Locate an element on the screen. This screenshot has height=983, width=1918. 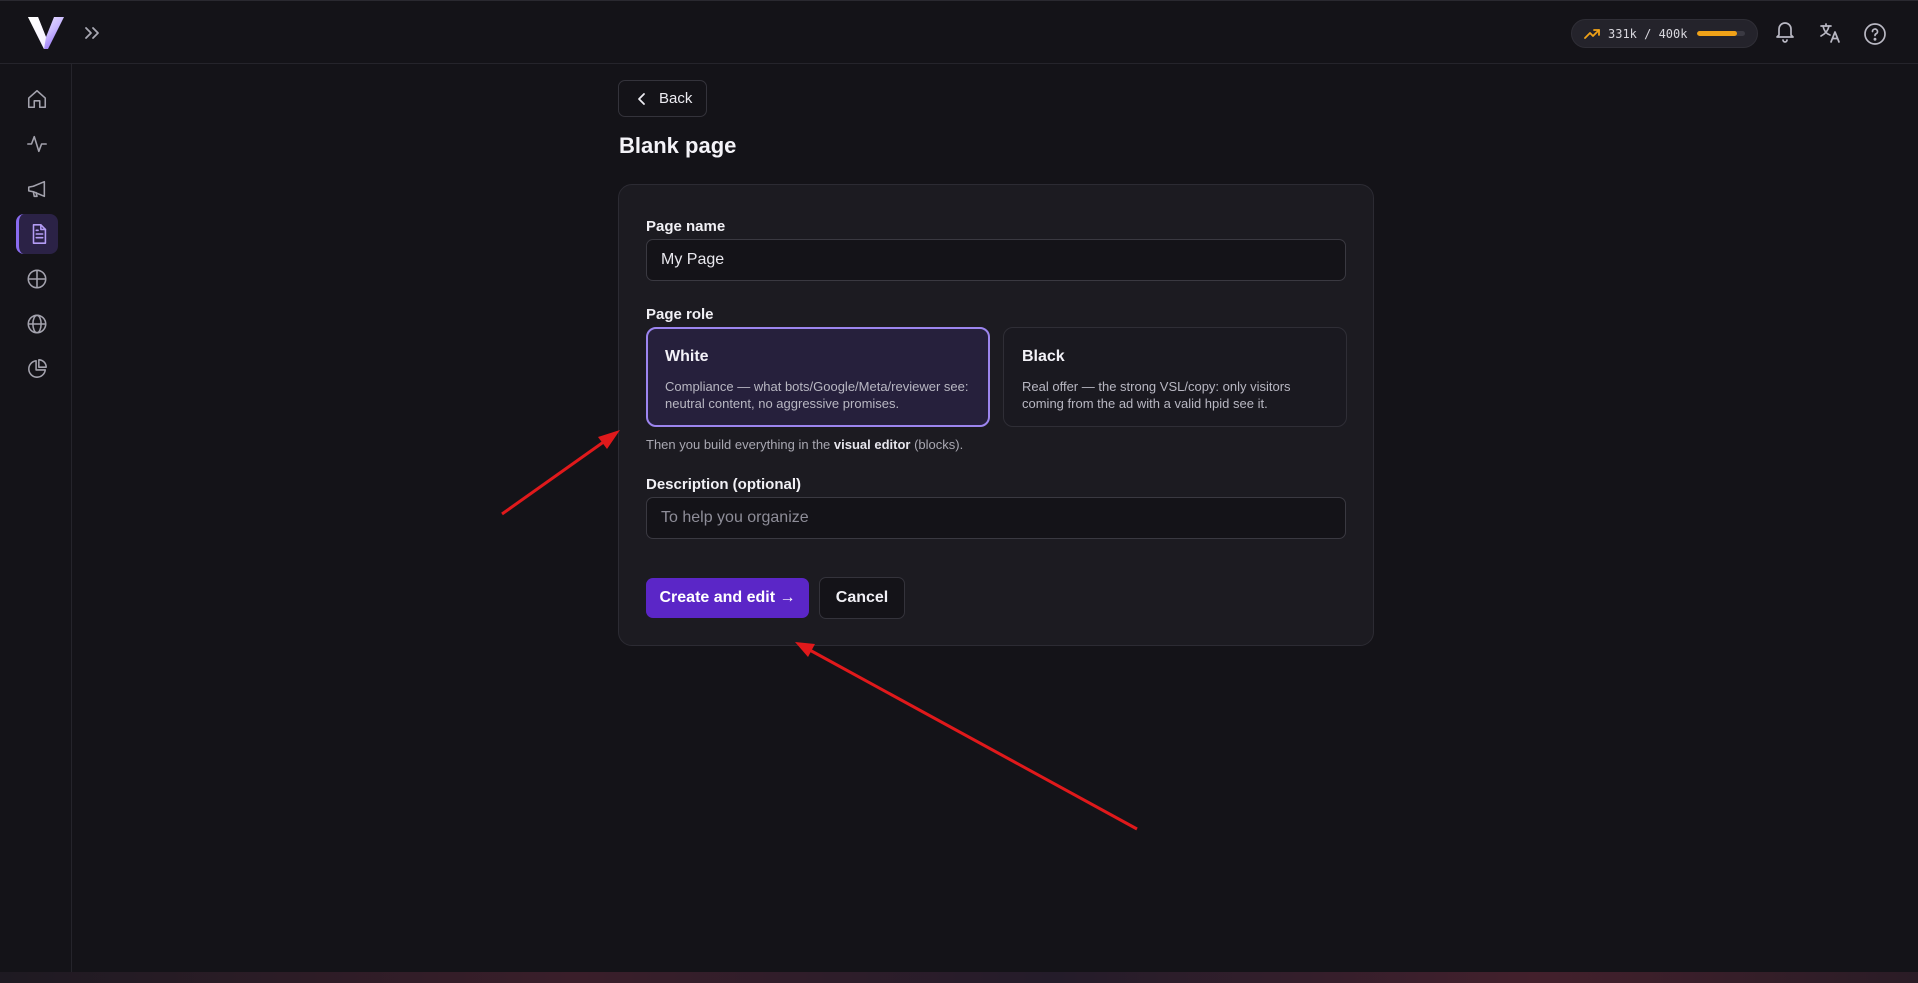
arrow-to-create-button is located at coordinates (966, 736).